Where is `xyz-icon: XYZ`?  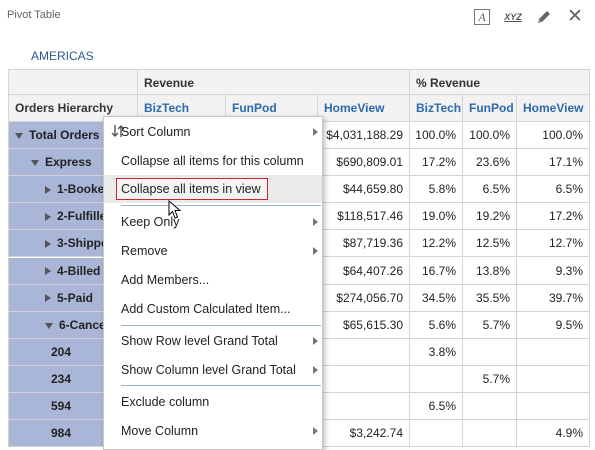 xyz-icon: XYZ is located at coordinates (513, 17).